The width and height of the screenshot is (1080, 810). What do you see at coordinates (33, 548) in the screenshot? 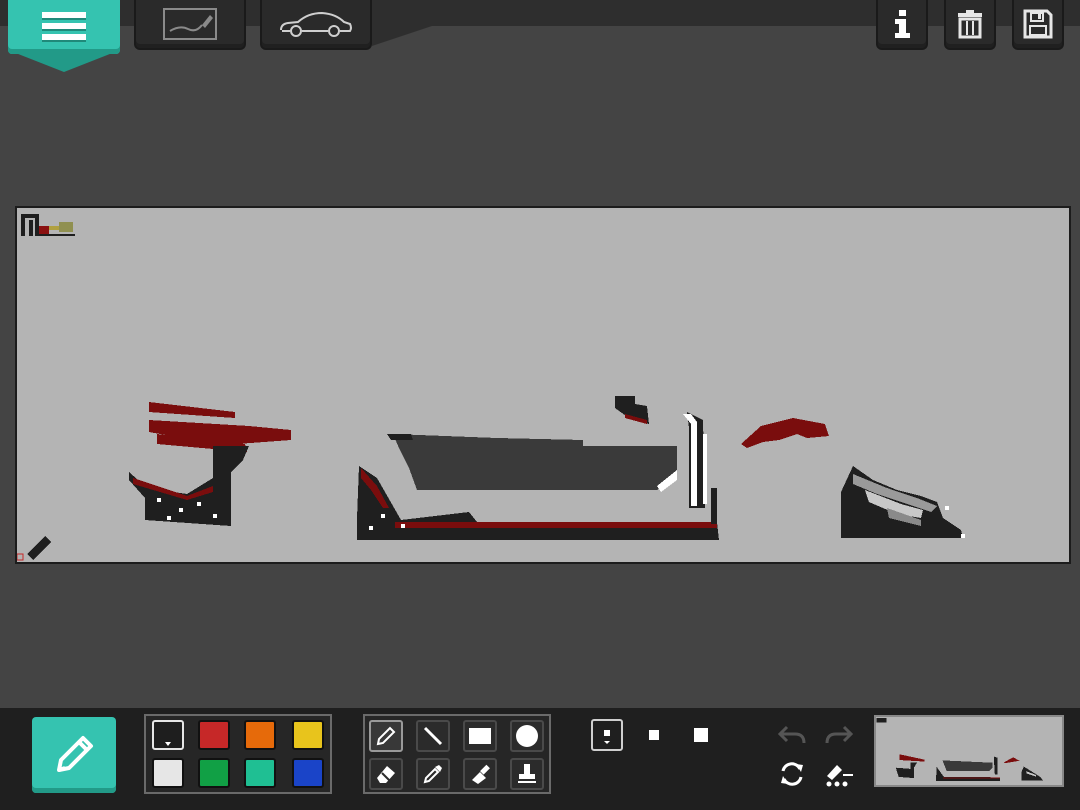
I see `pencil-cursor-icon` at bounding box center [33, 548].